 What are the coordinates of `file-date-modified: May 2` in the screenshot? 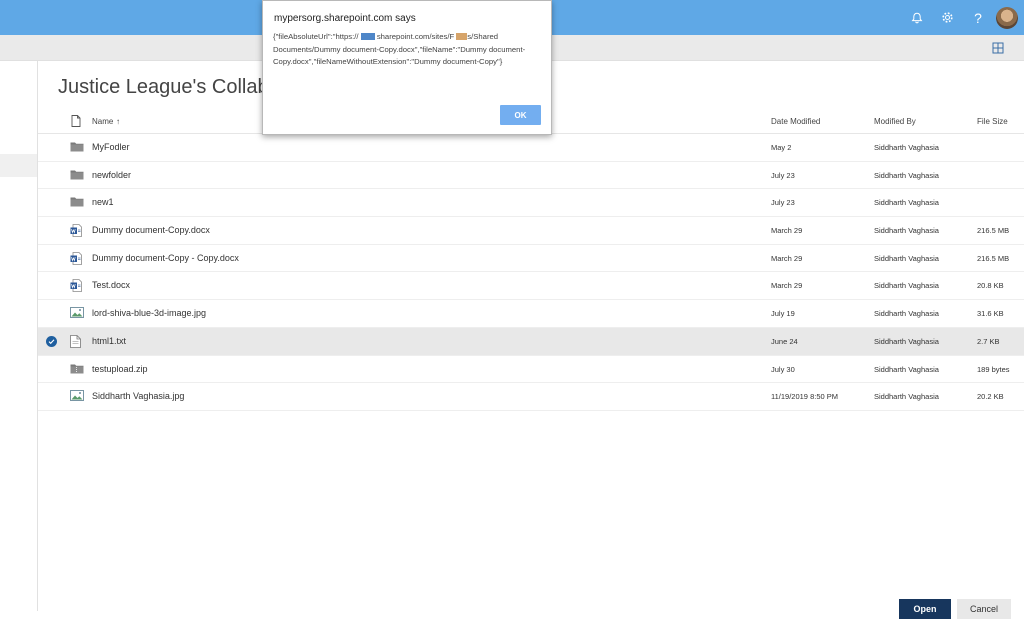 It's located at (781, 147).